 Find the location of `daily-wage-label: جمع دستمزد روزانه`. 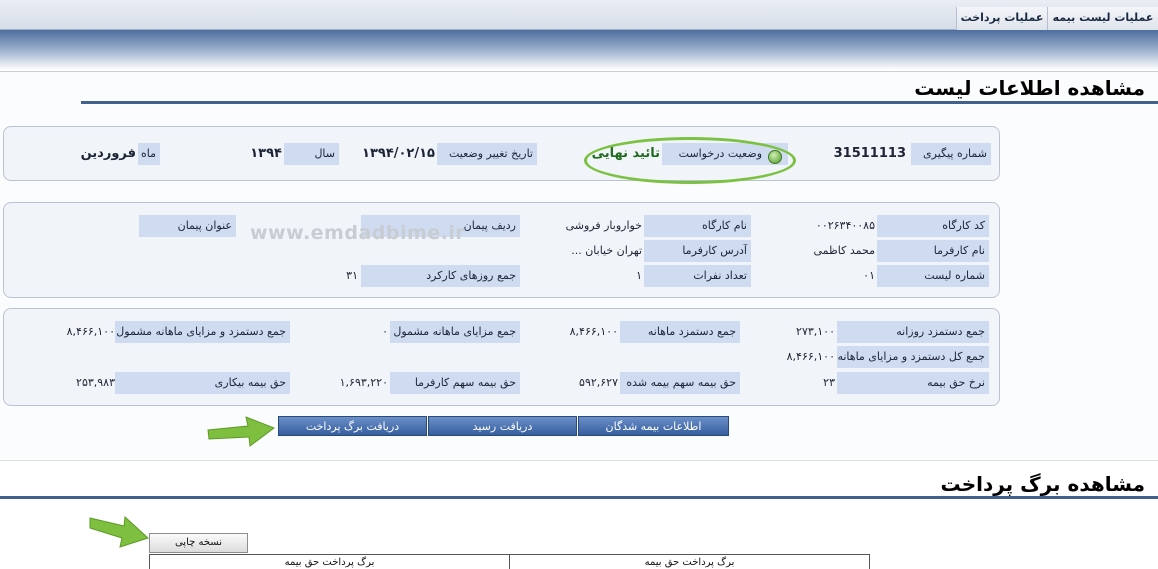

daily-wage-label: جمع دستمزد روزانه is located at coordinates (913, 332).